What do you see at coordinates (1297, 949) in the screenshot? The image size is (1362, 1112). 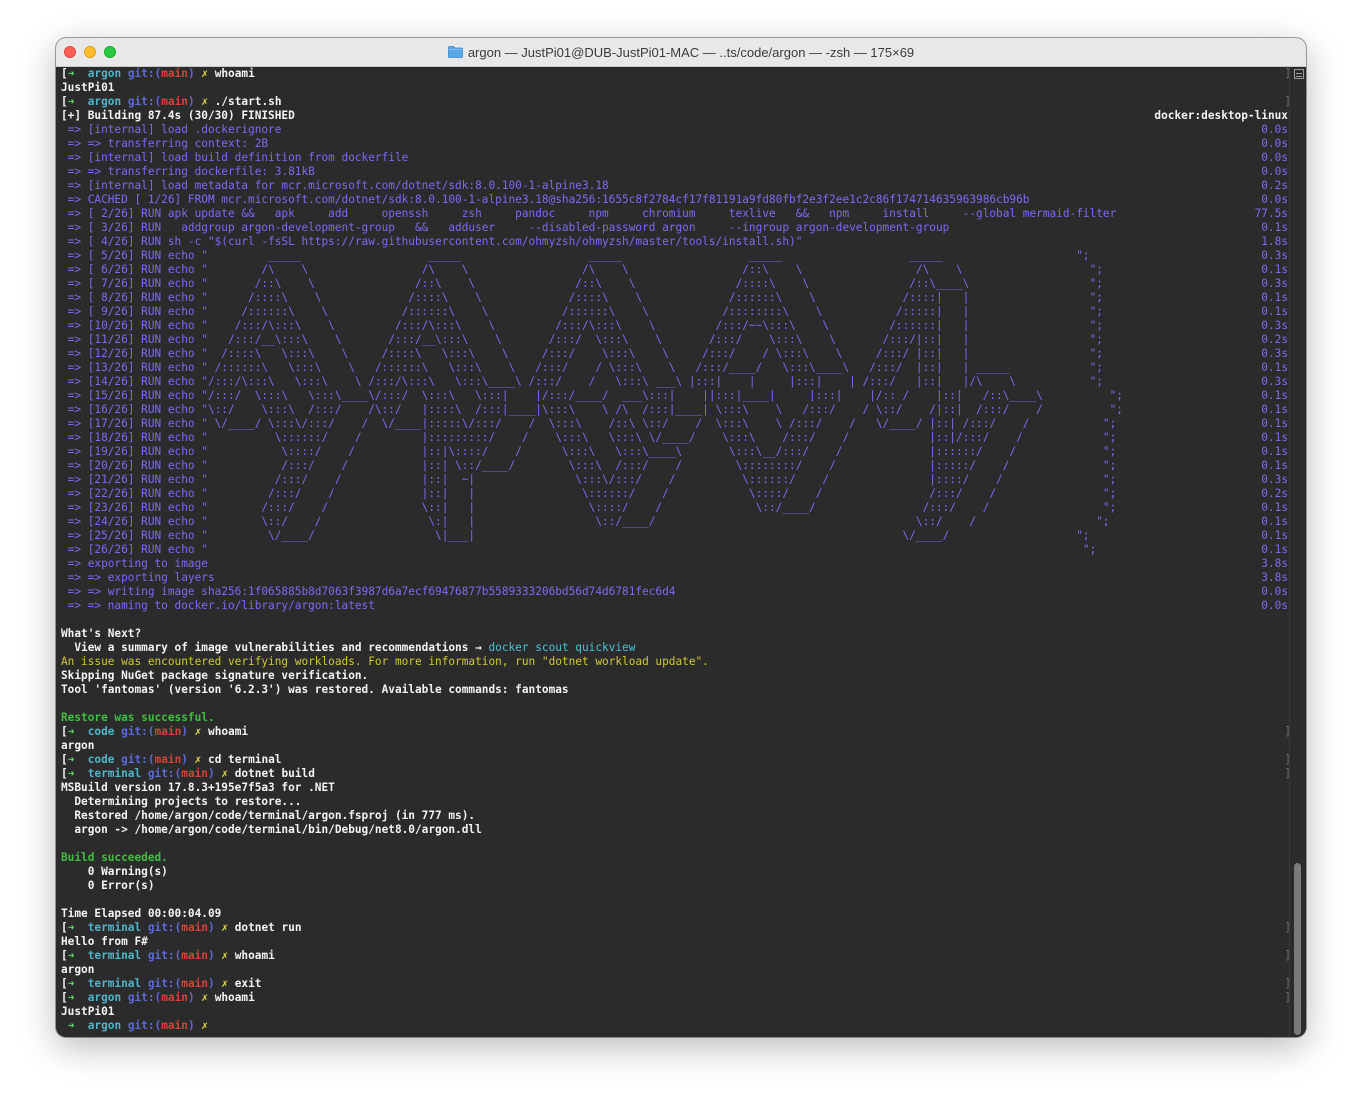 I see `scrollbar-thumb` at bounding box center [1297, 949].